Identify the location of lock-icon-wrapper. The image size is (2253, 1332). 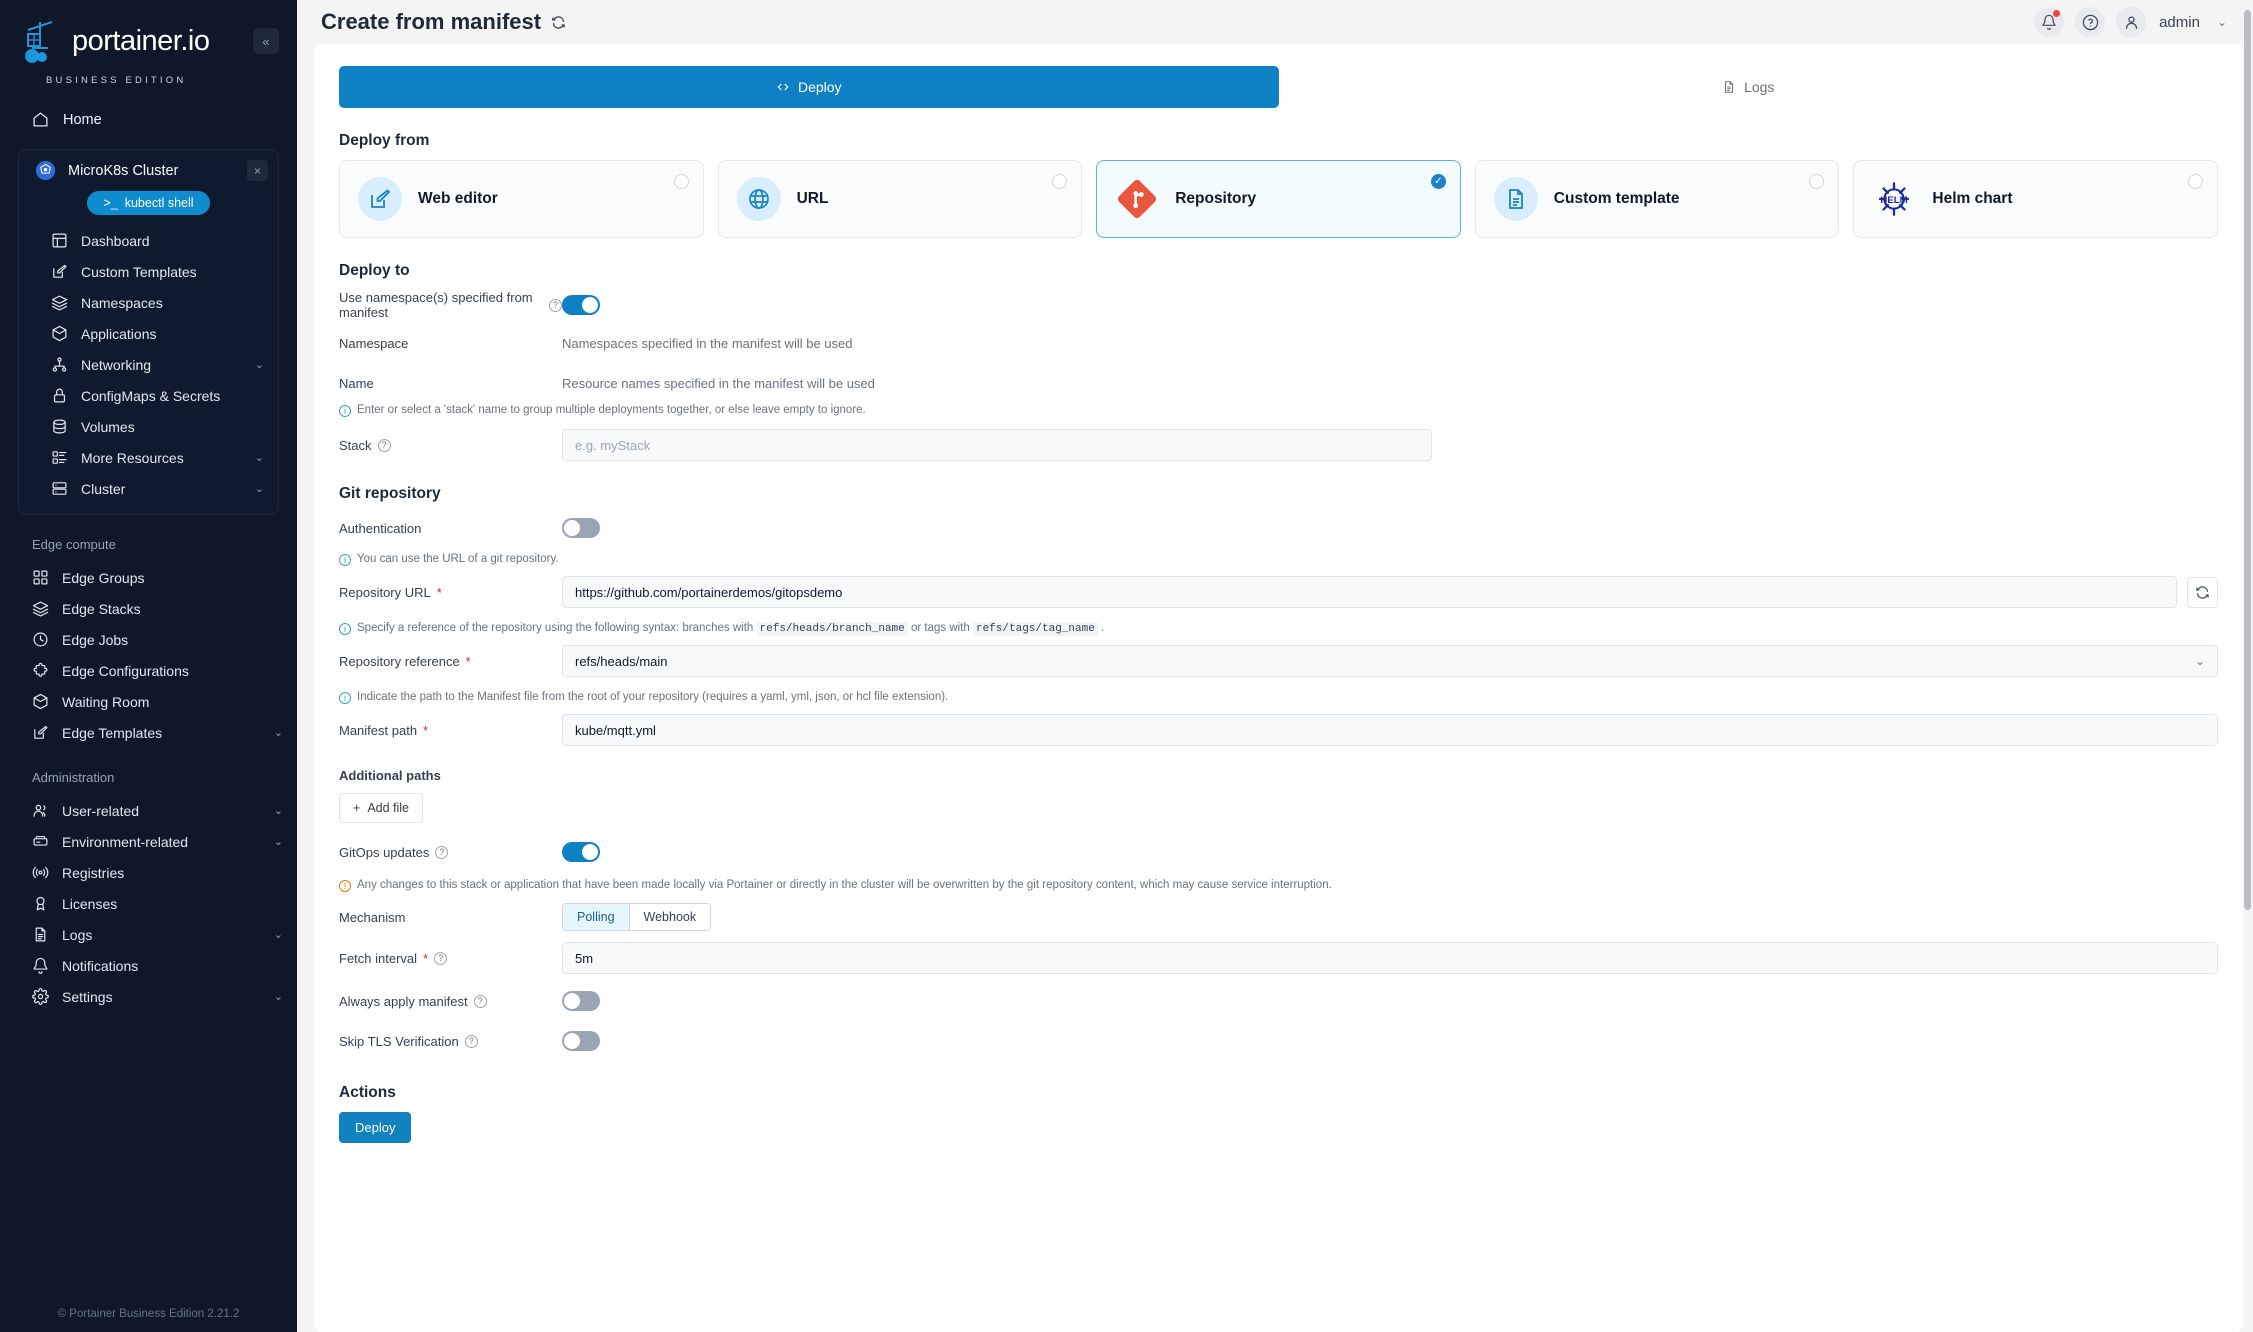
(59, 395).